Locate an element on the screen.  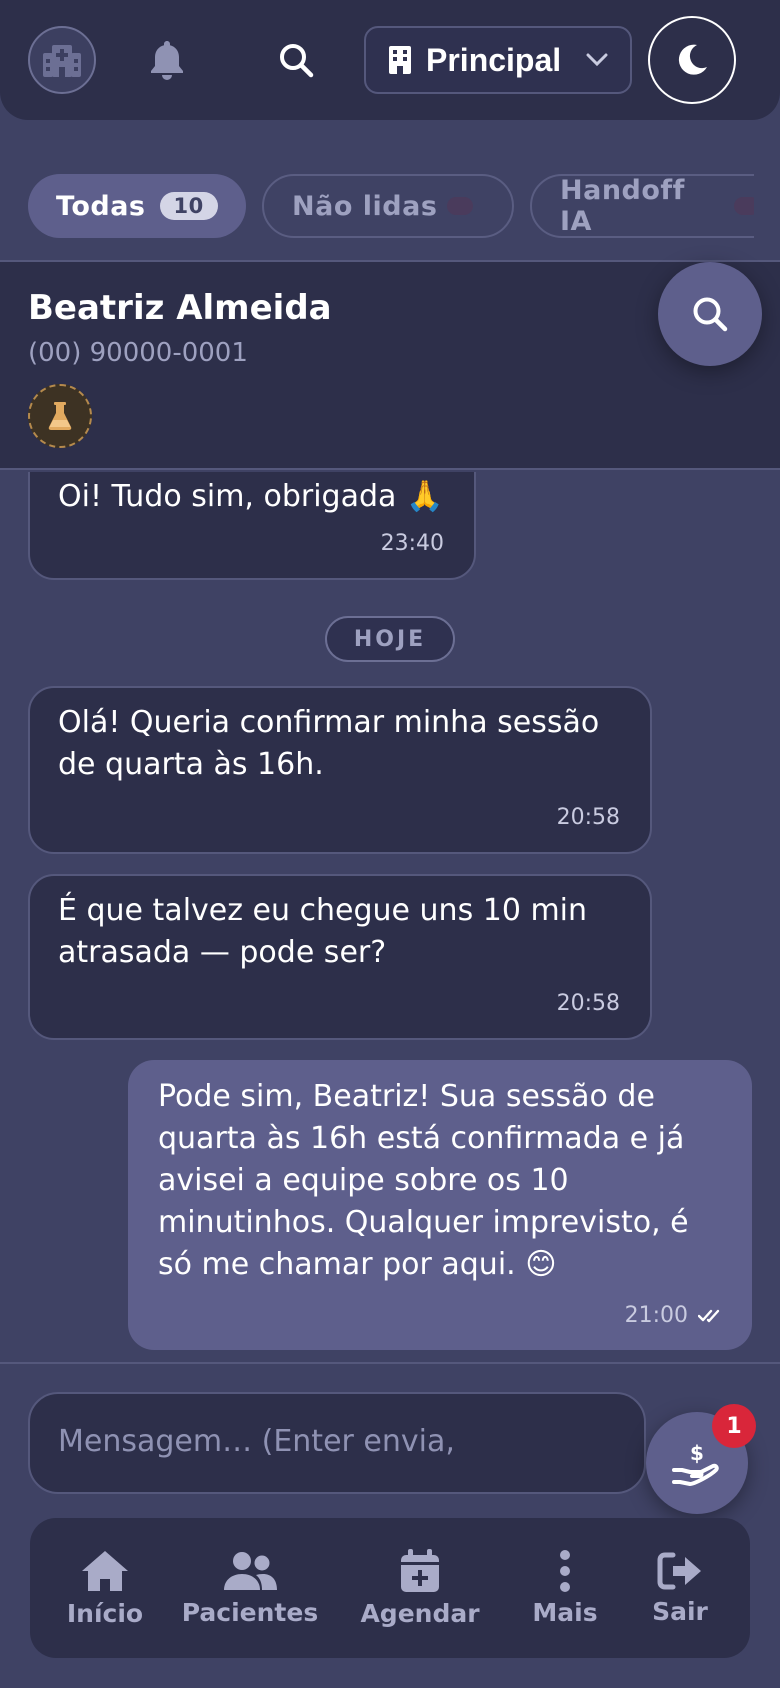
nav-item-logout: Sair is located at coordinates (680, 1588).